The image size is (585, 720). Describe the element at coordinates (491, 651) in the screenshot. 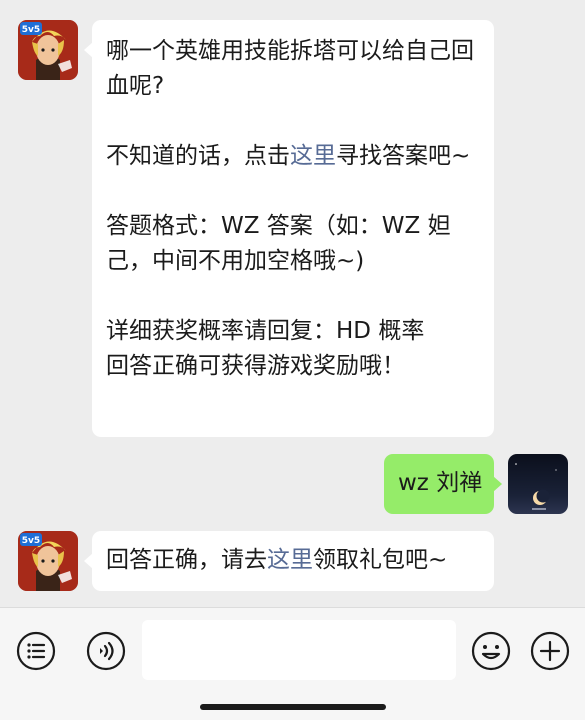

I see `emoji-icon` at that location.